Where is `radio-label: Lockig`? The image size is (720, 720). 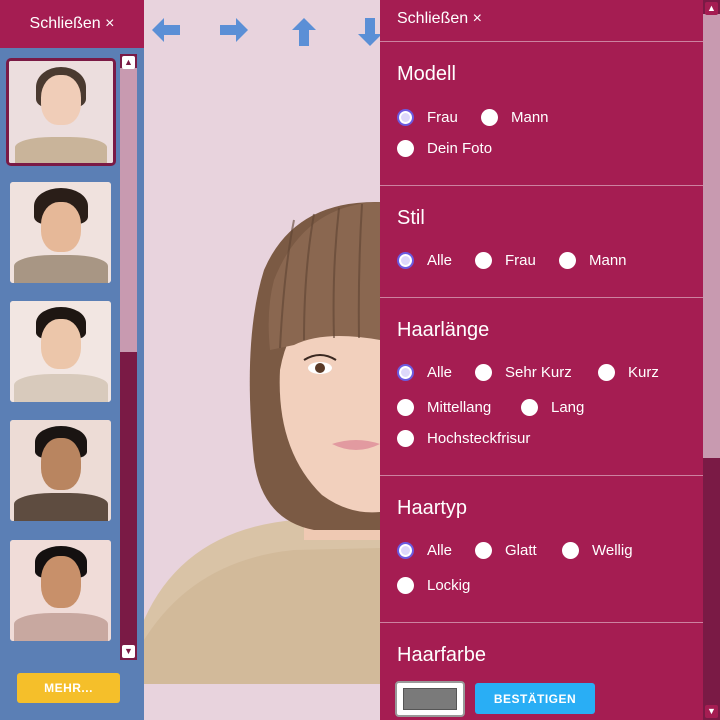 radio-label: Lockig is located at coordinates (449, 585).